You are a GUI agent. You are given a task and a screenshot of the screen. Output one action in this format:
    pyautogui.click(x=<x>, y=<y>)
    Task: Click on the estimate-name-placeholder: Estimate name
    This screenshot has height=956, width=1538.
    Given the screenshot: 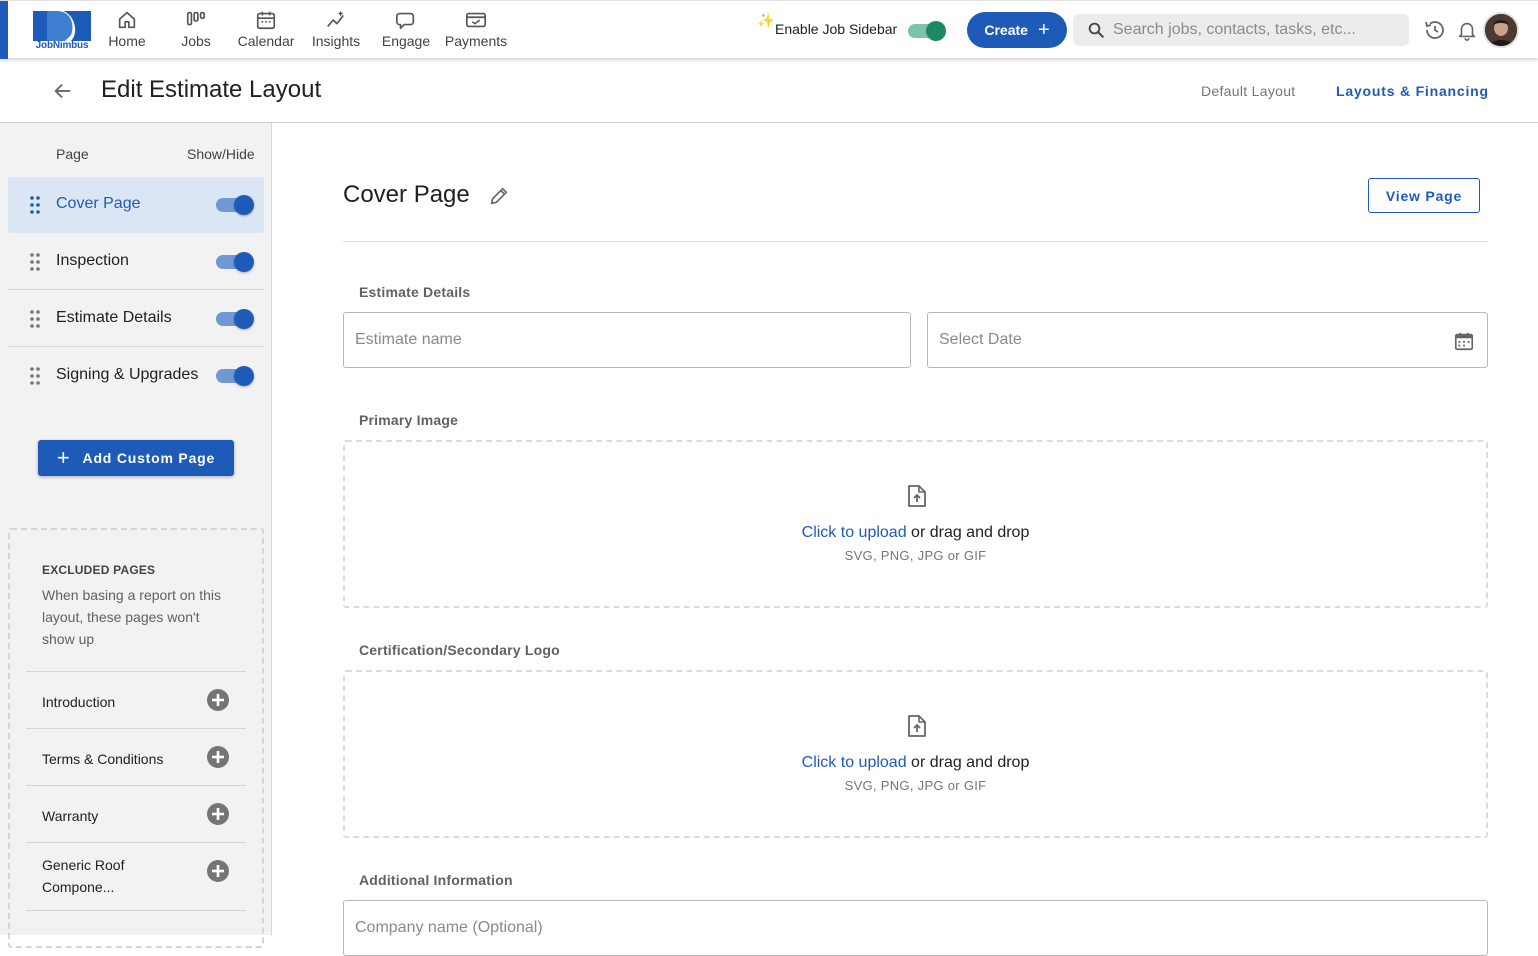 What is the action you would take?
    pyautogui.click(x=408, y=339)
    